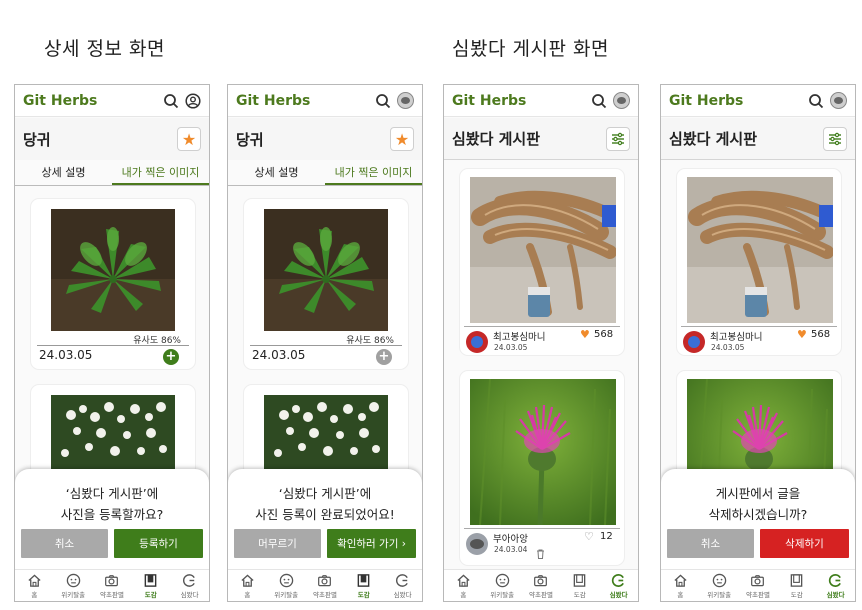 Image resolution: width=862 pixels, height=610 pixels. What do you see at coordinates (519, 337) in the screenshot?
I see `post-author: 최고봉심마니` at bounding box center [519, 337].